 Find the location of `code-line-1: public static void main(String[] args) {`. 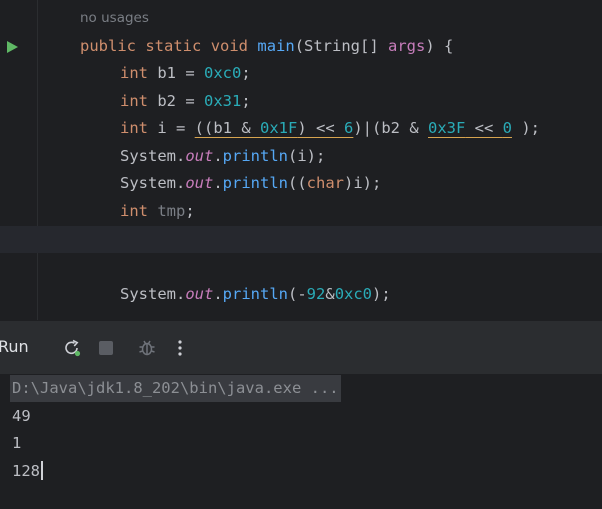

code-line-1: public static void main(String[] args) { is located at coordinates (301, 46).